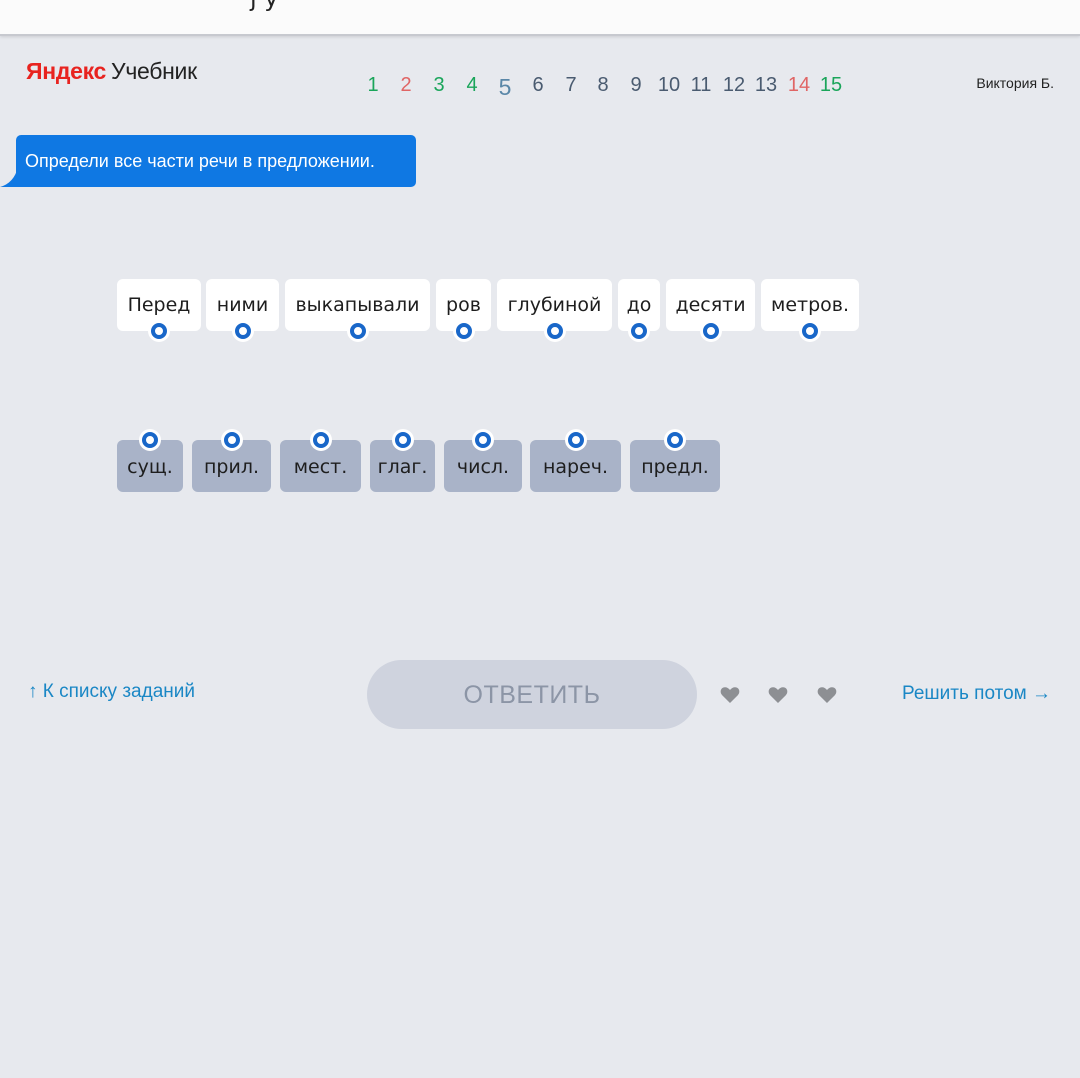 The width and height of the screenshot is (1080, 1078). What do you see at coordinates (799, 85) in the screenshot?
I see `page-number-14: 14` at bounding box center [799, 85].